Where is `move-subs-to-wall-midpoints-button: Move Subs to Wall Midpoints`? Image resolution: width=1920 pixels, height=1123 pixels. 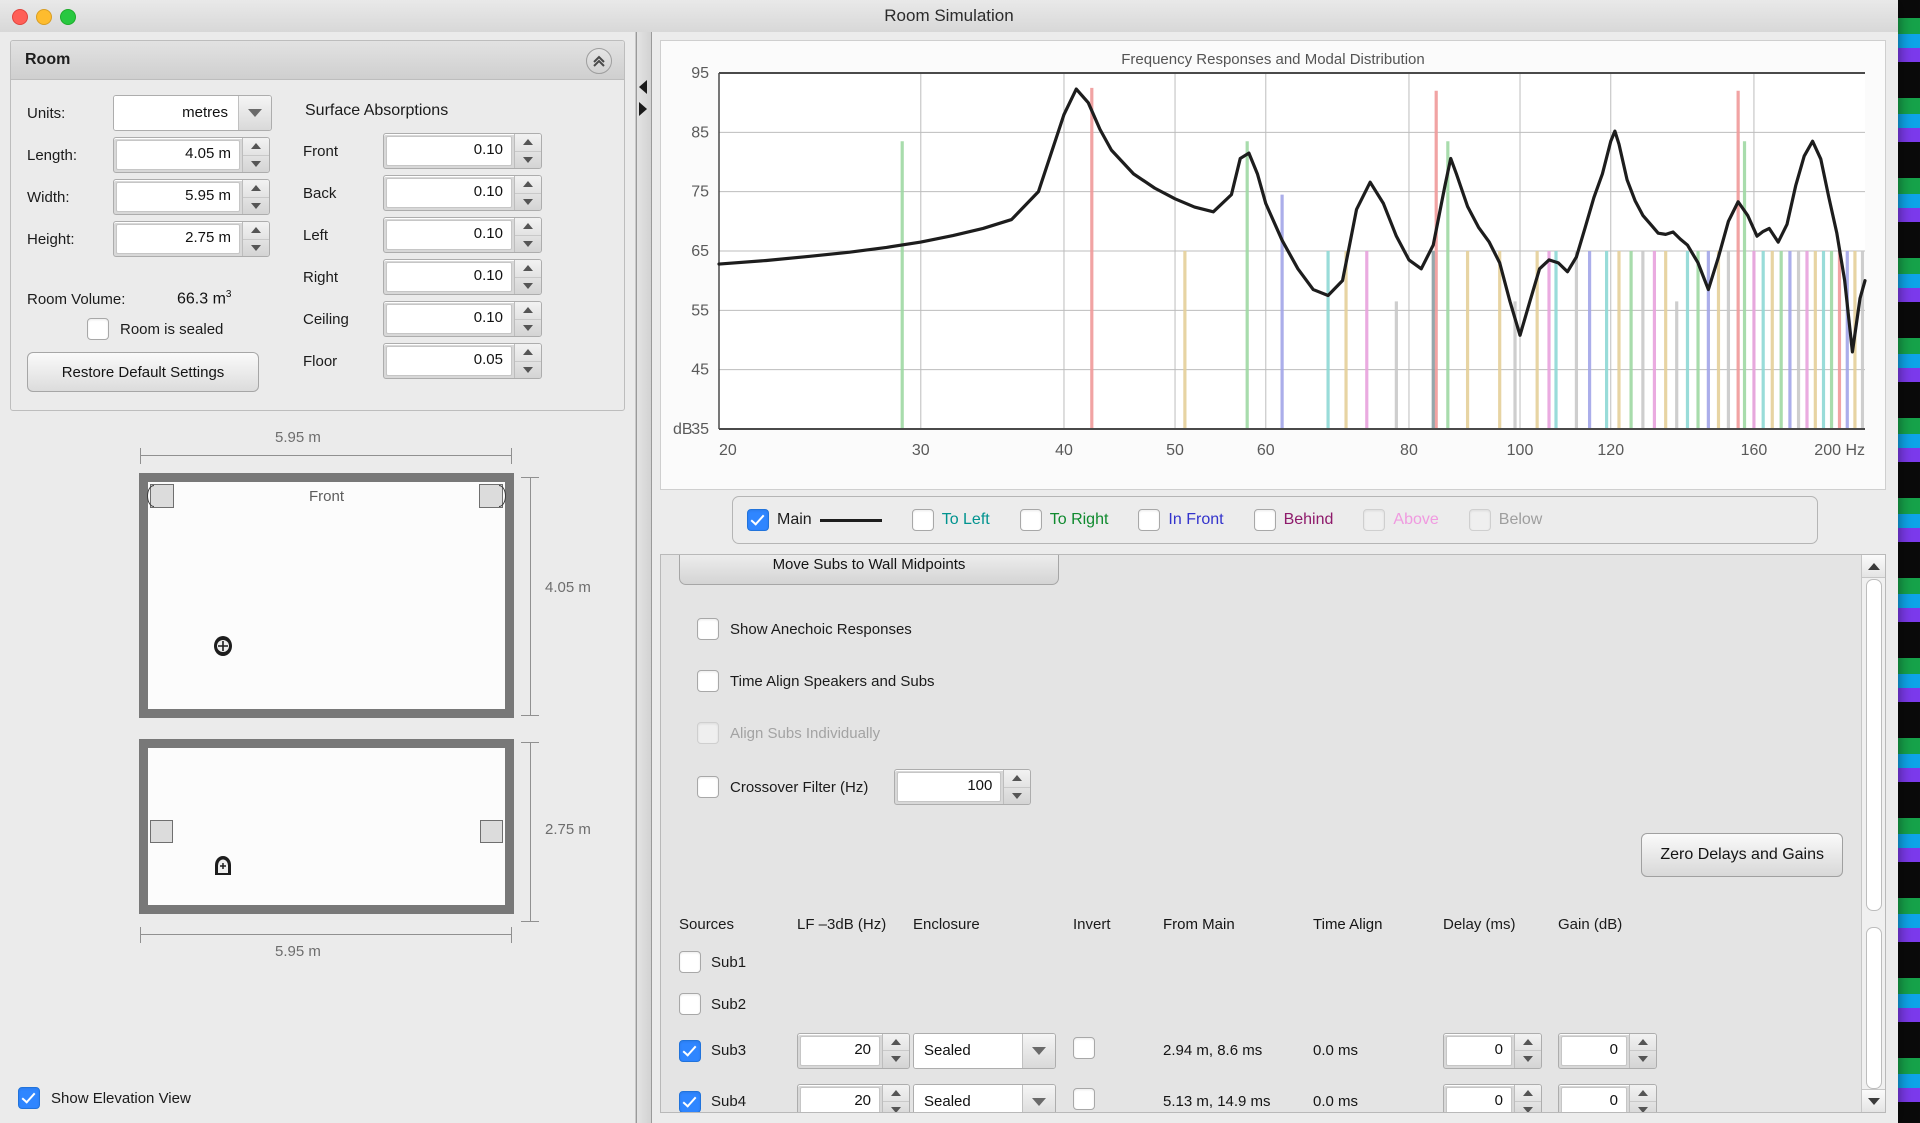 move-subs-to-wall-midpoints-button: Move Subs to Wall Midpoints is located at coordinates (869, 570).